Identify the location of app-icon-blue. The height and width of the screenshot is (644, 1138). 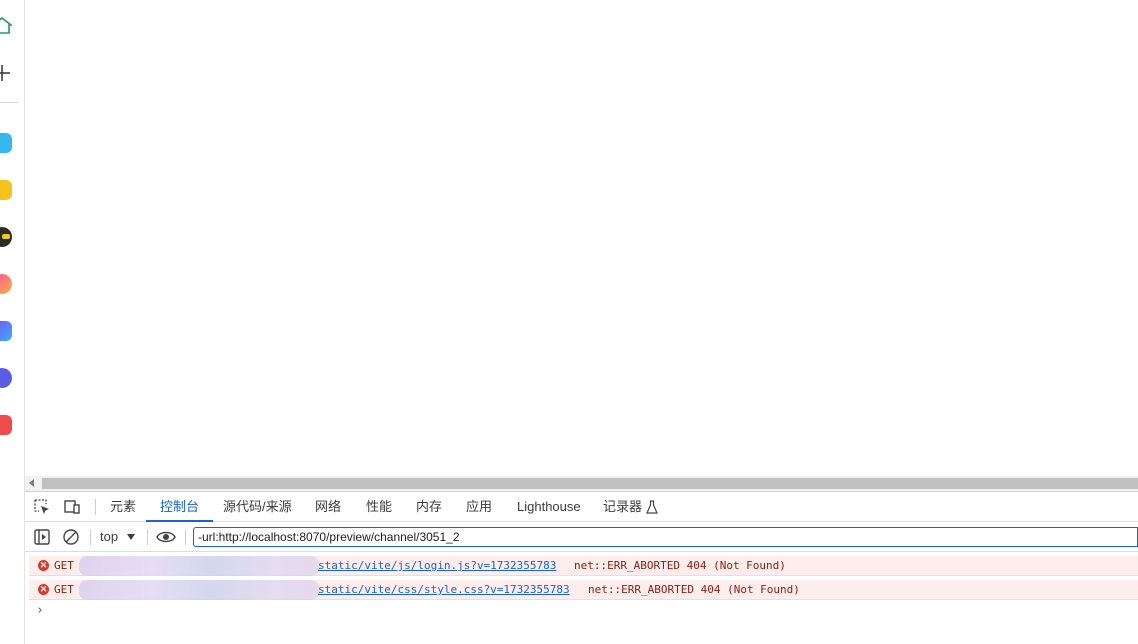
(6, 143).